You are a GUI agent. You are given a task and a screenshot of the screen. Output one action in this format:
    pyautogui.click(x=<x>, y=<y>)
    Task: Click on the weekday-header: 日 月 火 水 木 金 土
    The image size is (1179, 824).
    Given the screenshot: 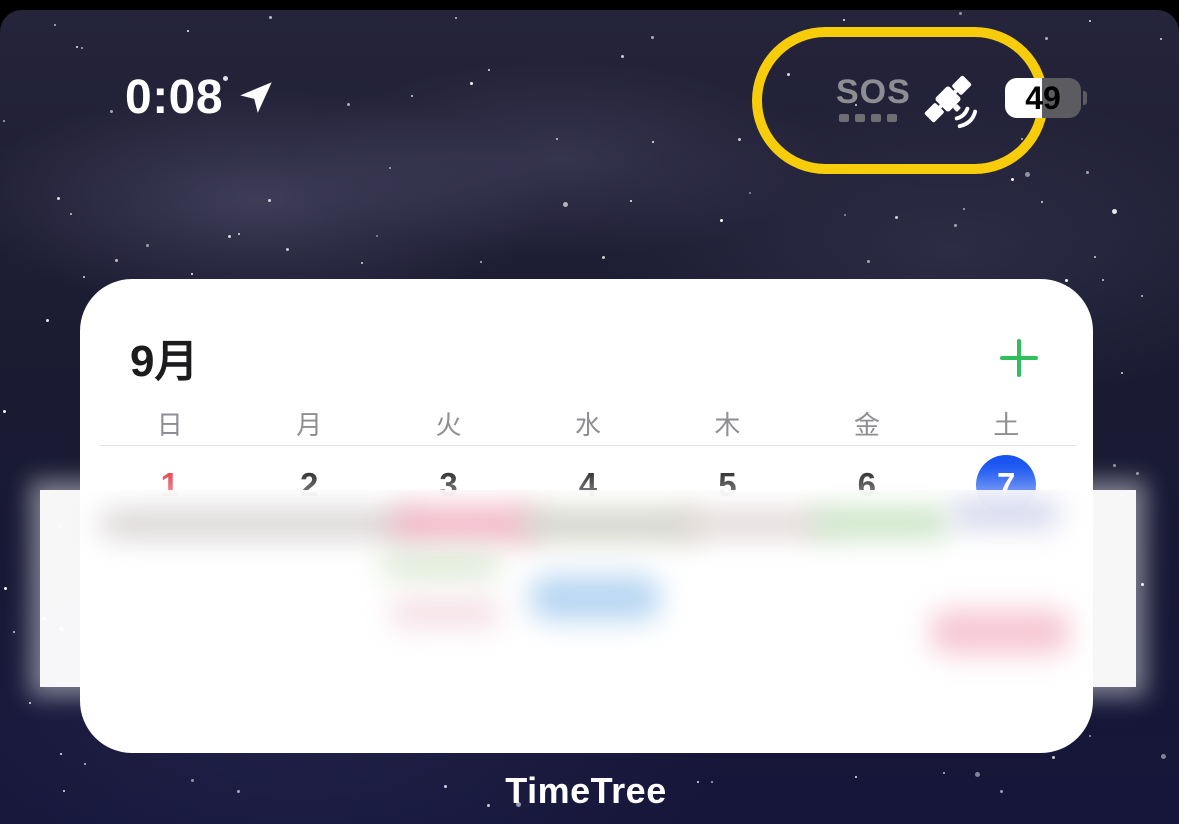 What is the action you would take?
    pyautogui.click(x=588, y=422)
    